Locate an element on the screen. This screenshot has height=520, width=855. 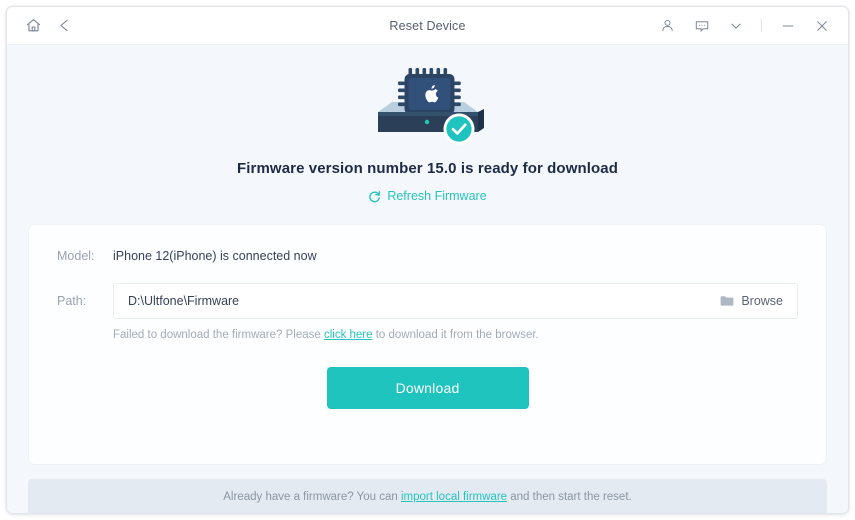
close-button is located at coordinates (821, 25).